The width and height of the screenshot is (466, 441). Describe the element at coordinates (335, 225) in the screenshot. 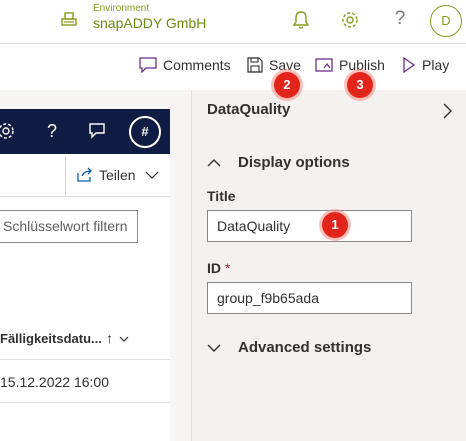

I see `step-badge-1: 1` at that location.